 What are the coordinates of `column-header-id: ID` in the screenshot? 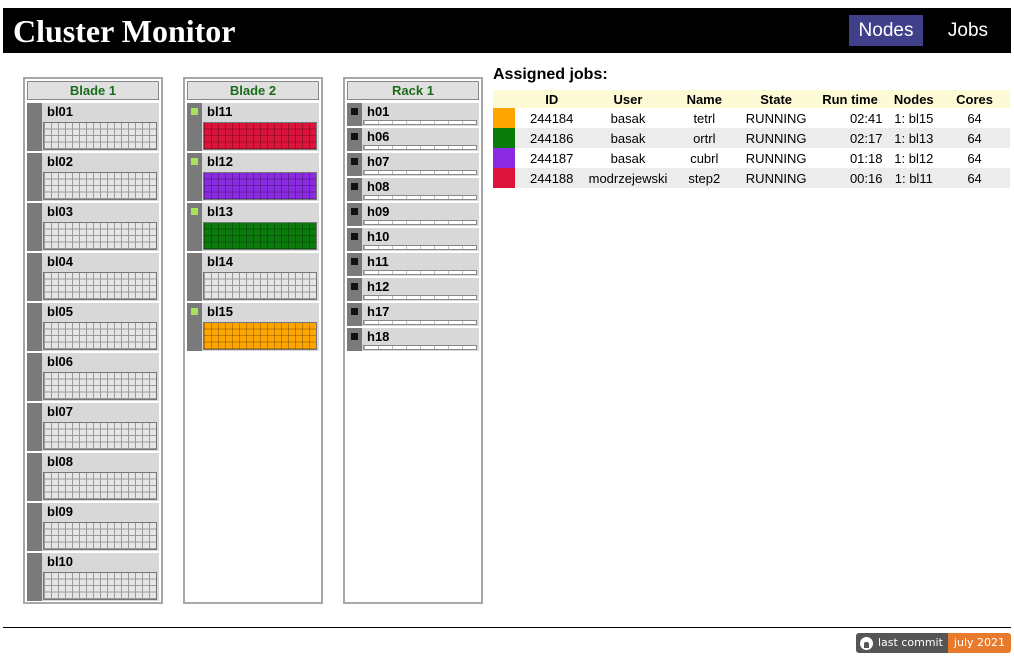 It's located at (552, 99).